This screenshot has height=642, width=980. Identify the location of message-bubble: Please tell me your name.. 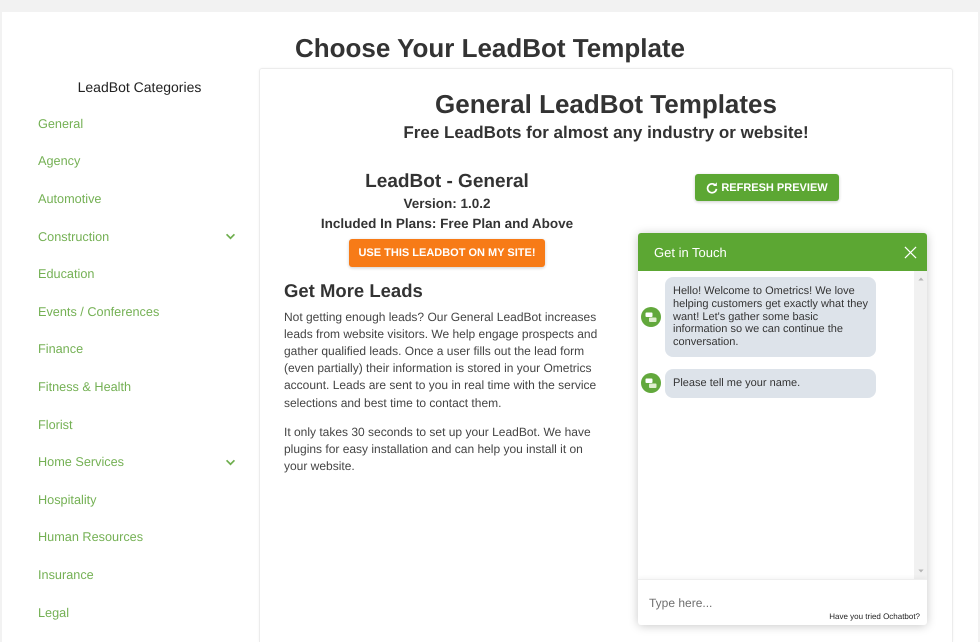
(770, 383).